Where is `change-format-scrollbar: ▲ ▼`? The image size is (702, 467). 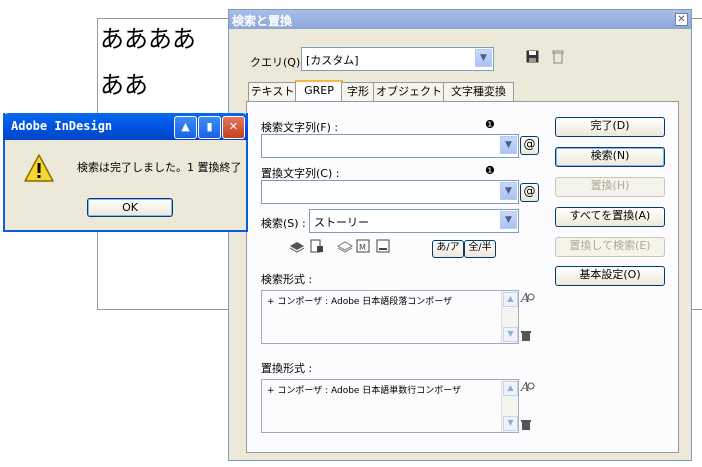 change-format-scrollbar: ▲ ▼ is located at coordinates (509, 406).